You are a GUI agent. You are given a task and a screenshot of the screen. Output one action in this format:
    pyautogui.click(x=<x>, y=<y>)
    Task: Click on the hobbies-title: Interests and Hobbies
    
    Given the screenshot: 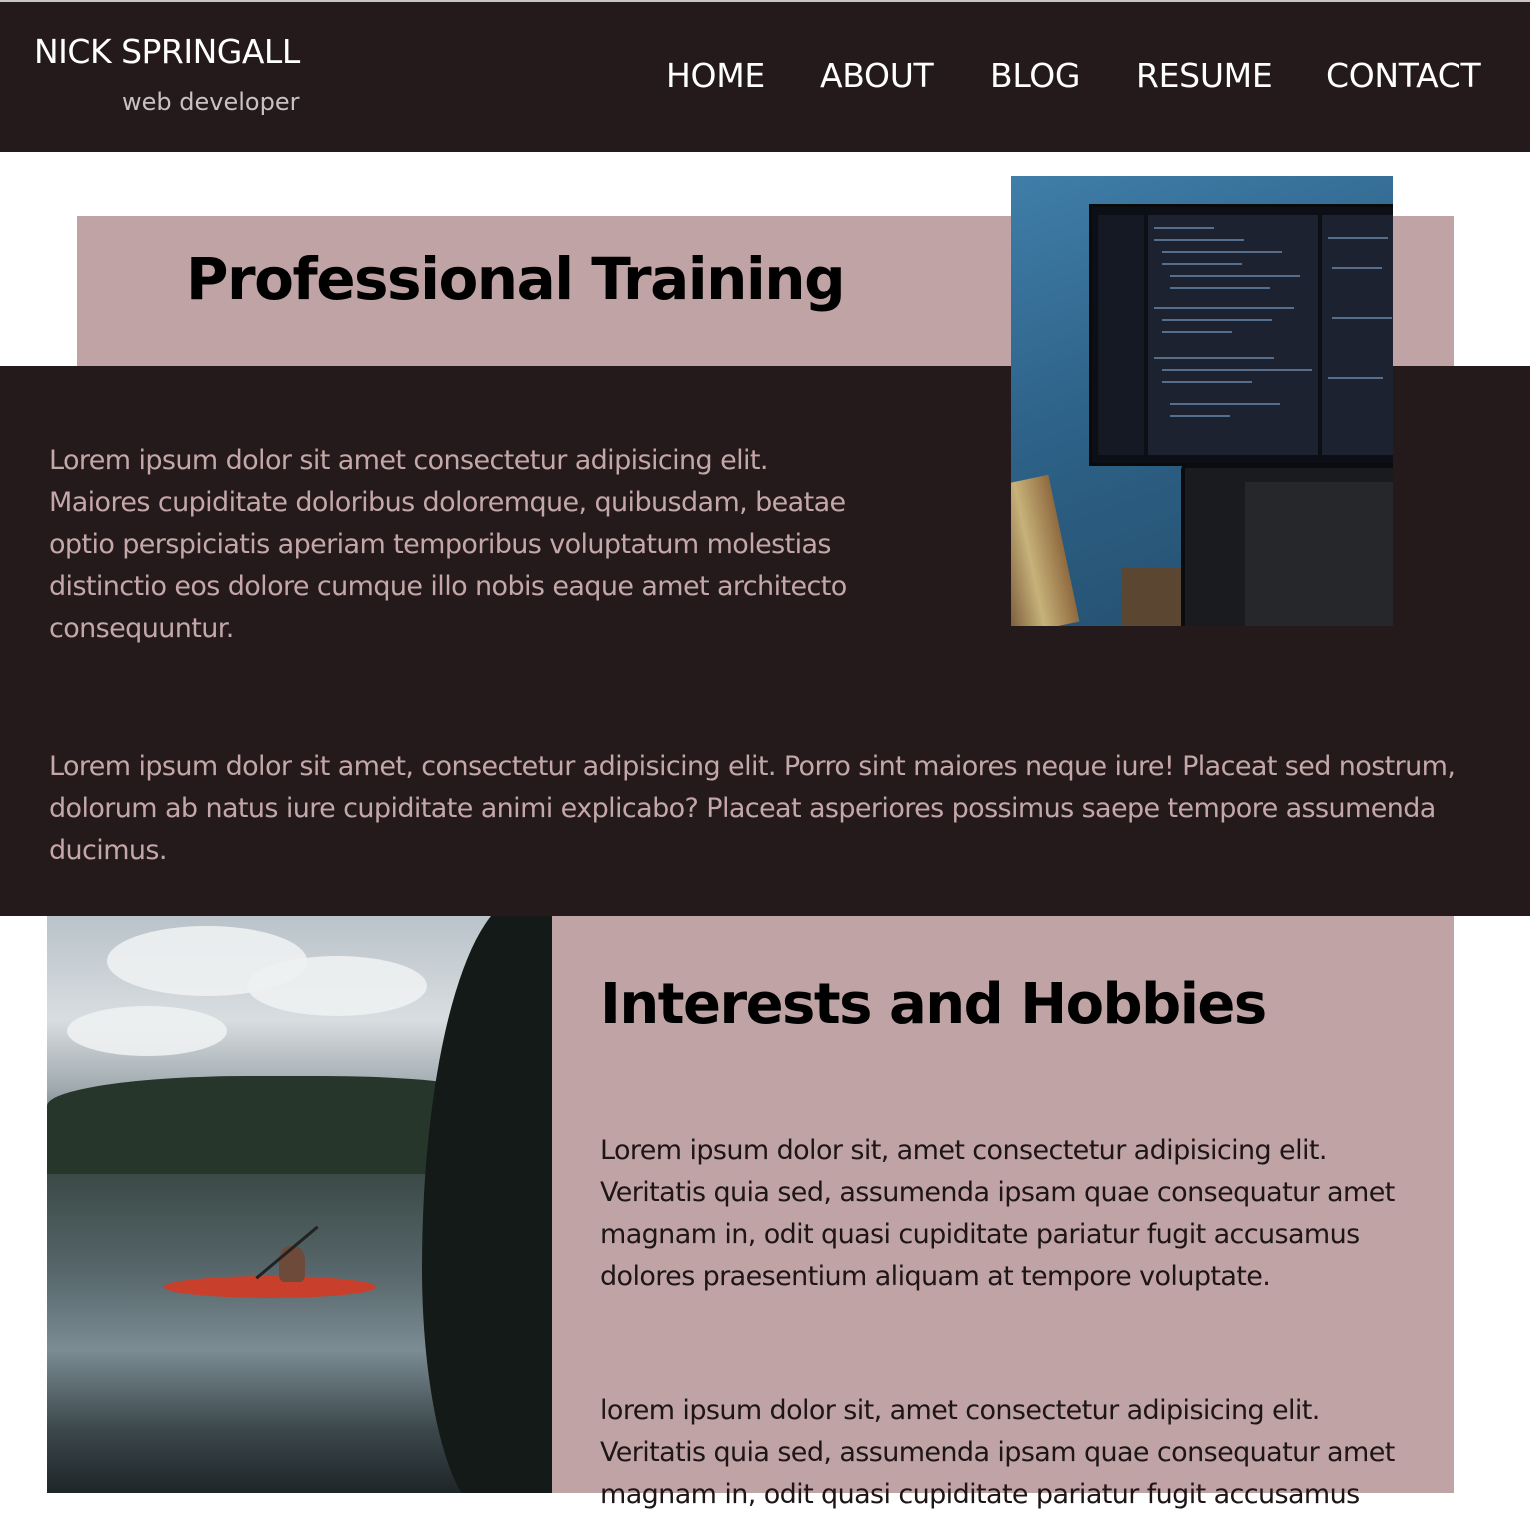 What is the action you would take?
    pyautogui.click(x=933, y=1004)
    